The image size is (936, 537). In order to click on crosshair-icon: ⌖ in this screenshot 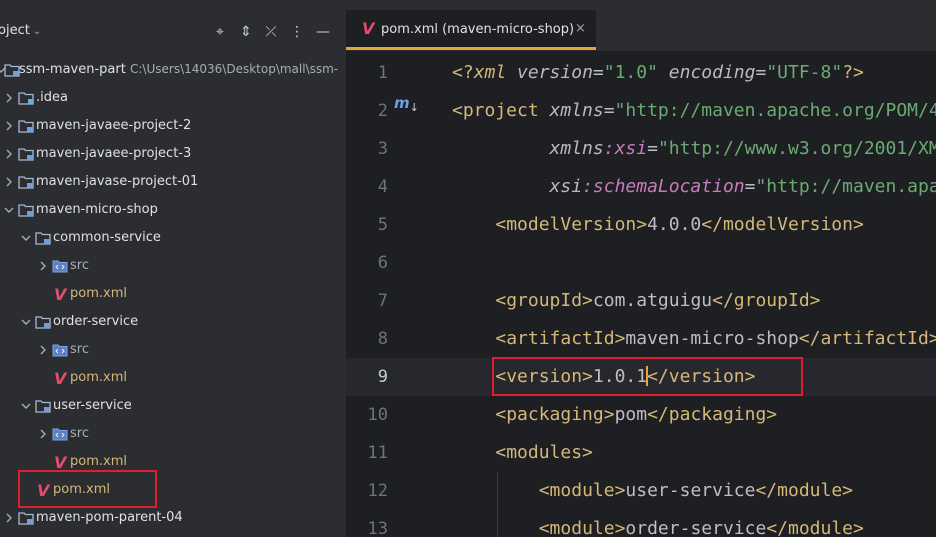, I will do `click(220, 32)`.